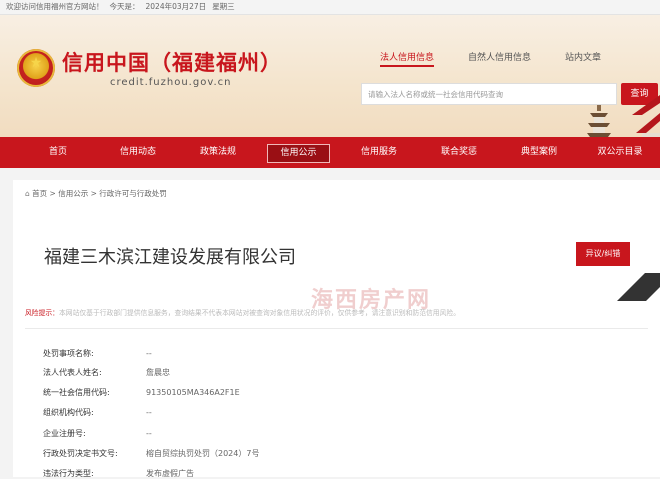 This screenshot has height=479, width=660. Describe the element at coordinates (379, 152) in the screenshot. I see `nav-item-credit-services: 信用服务` at that location.